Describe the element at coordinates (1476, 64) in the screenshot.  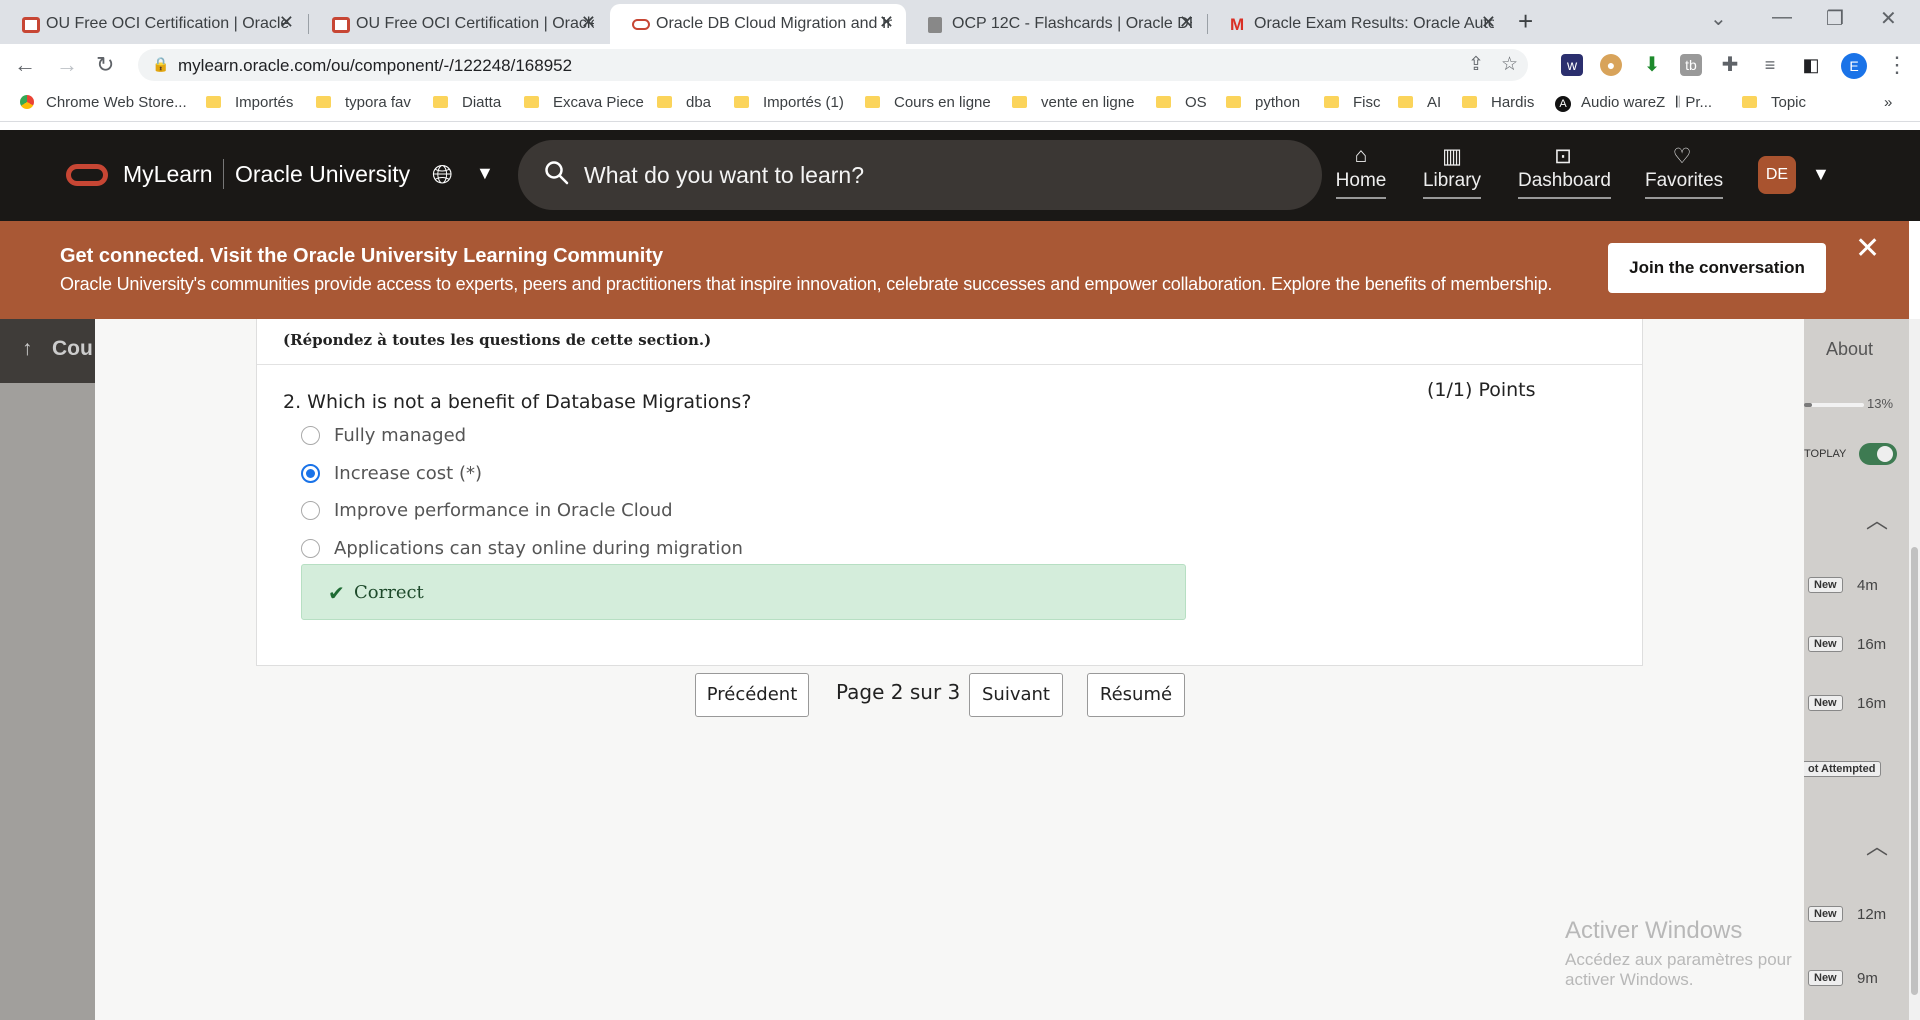
I see `share-icon: ⇪` at that location.